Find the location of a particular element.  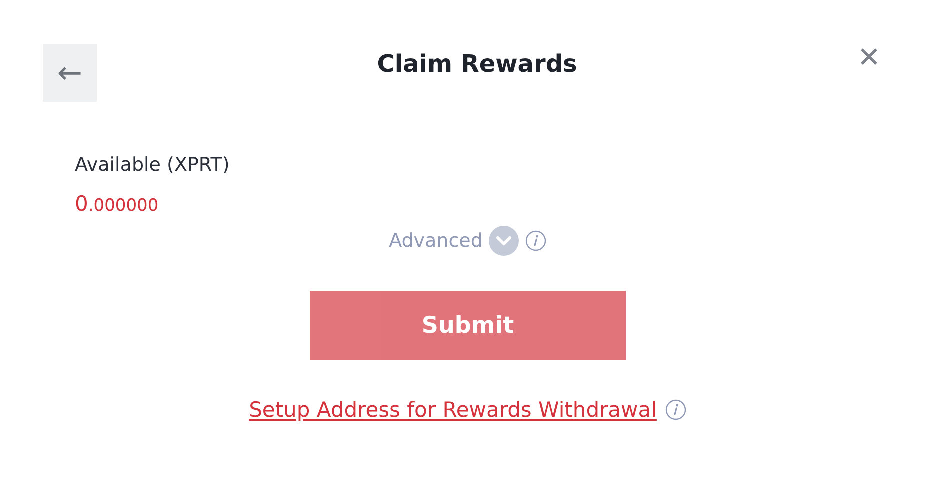

back-button: ← is located at coordinates (70, 73).